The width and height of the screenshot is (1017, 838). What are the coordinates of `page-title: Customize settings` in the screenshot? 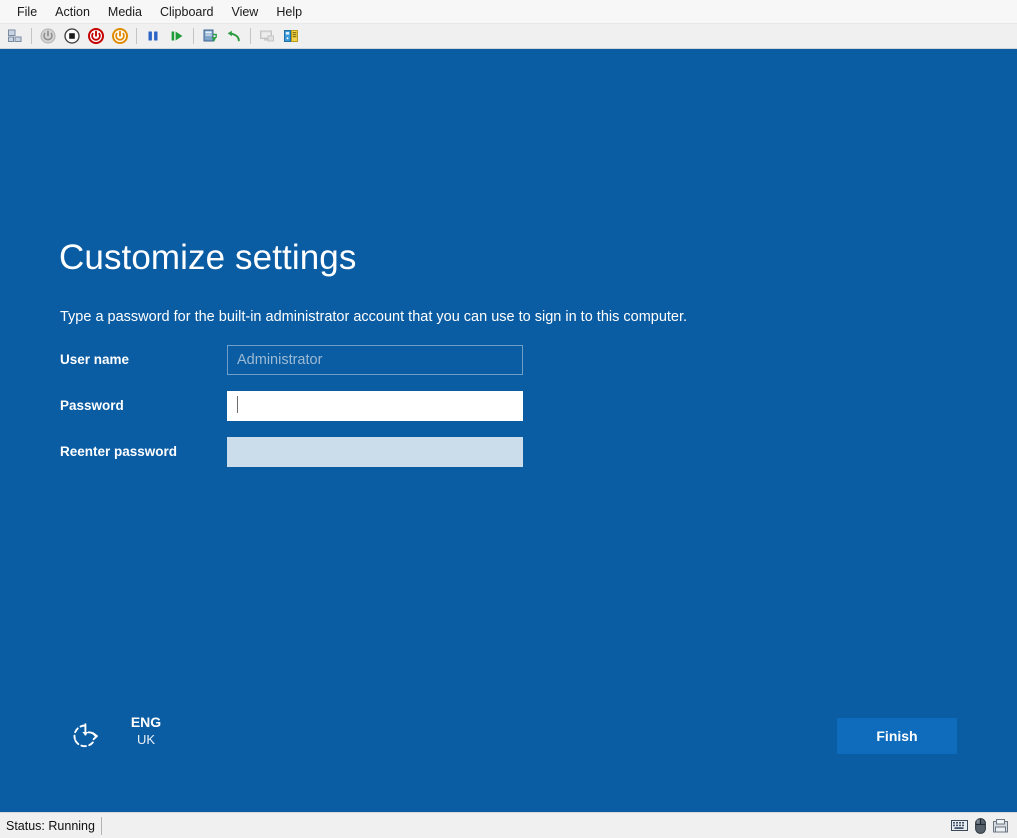 It's located at (208, 257).